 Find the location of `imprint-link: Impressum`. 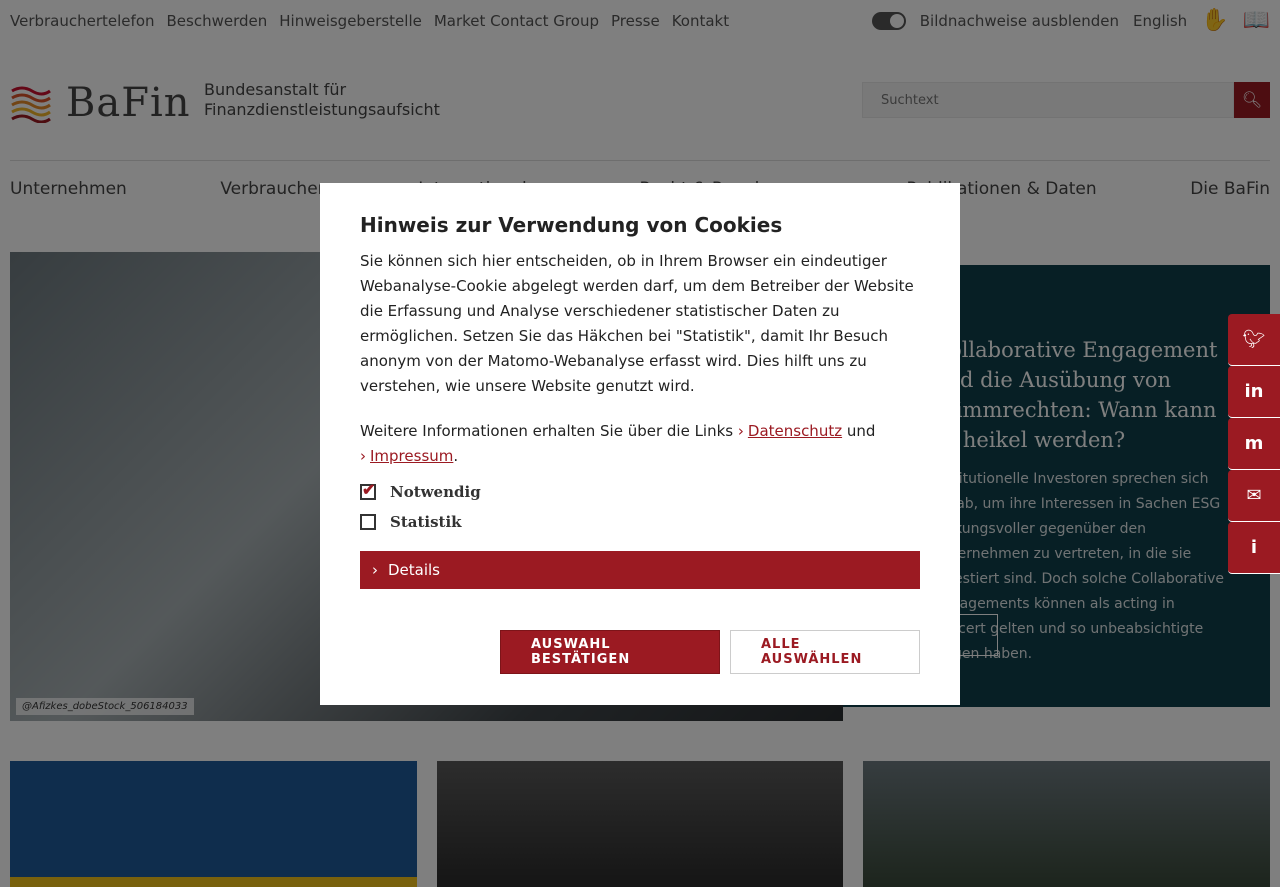

imprint-link: Impressum is located at coordinates (411, 456).